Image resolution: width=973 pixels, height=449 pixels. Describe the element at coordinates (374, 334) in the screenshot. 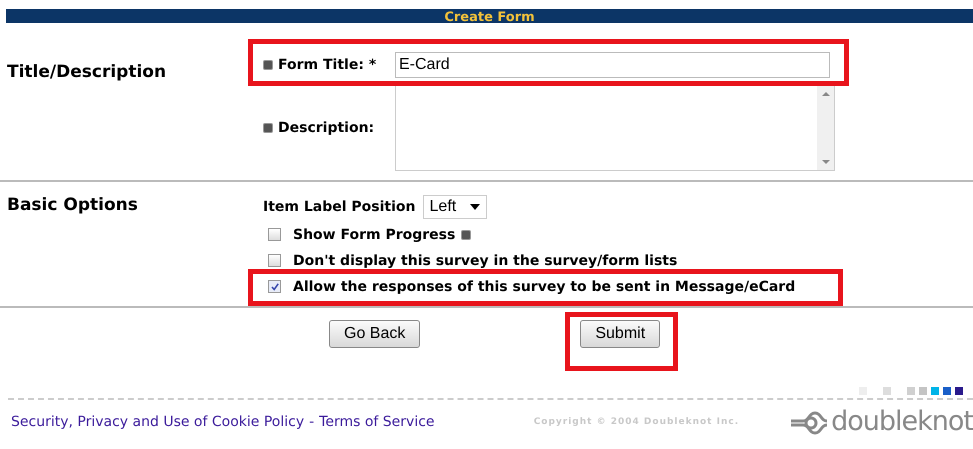

I see `form-button: Go Back` at that location.